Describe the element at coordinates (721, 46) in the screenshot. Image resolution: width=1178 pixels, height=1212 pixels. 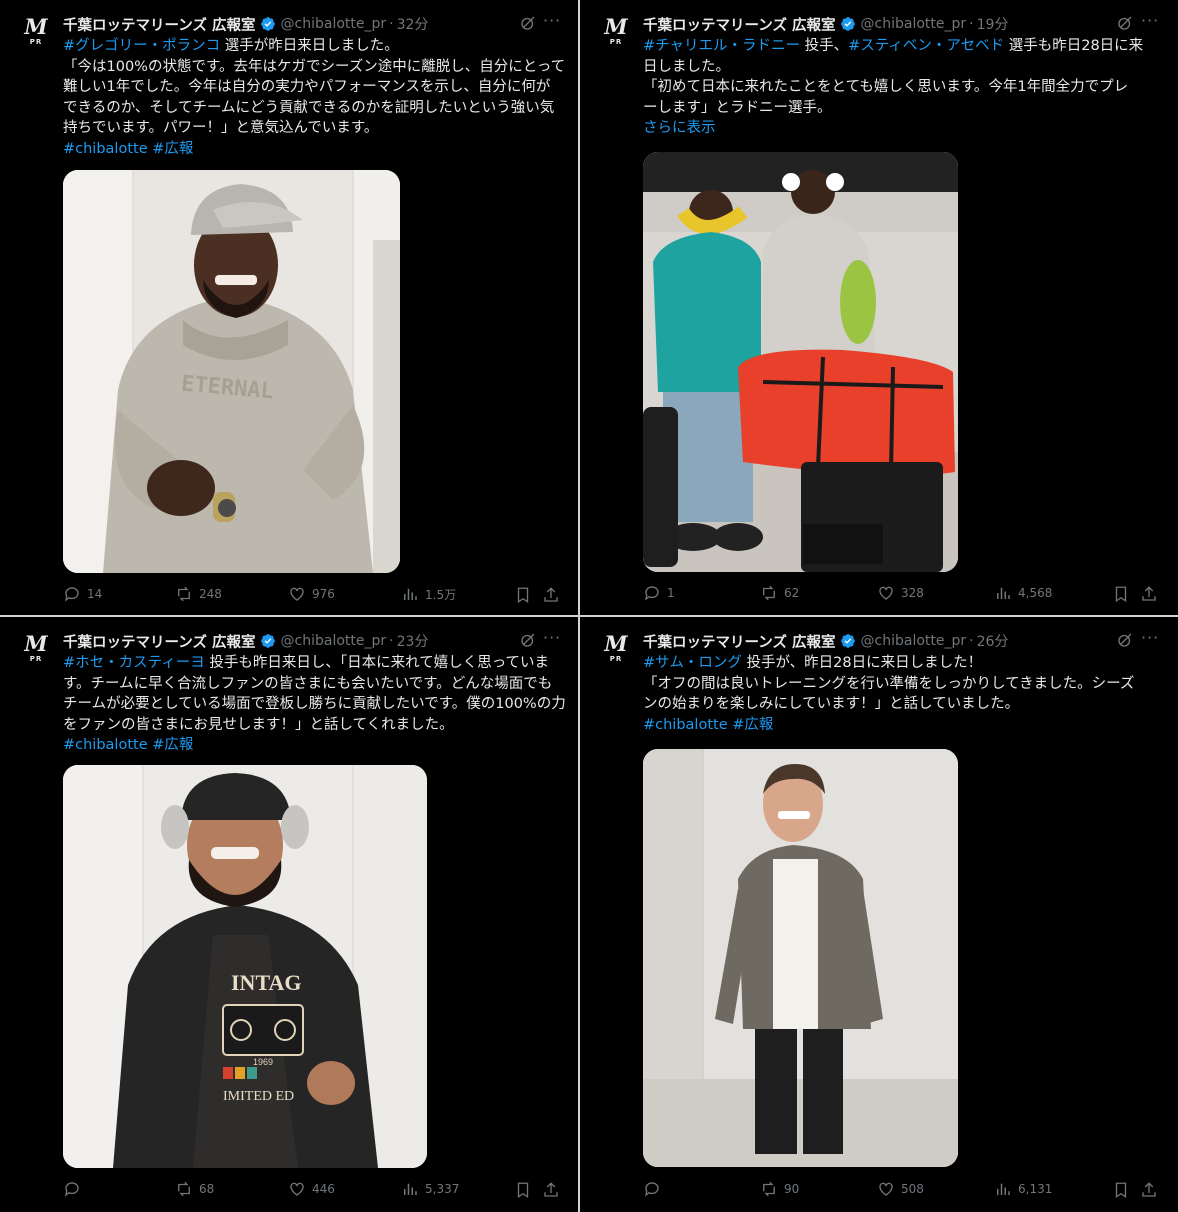
I see `hashtag-link: #チャリエル・ラドニー` at that location.